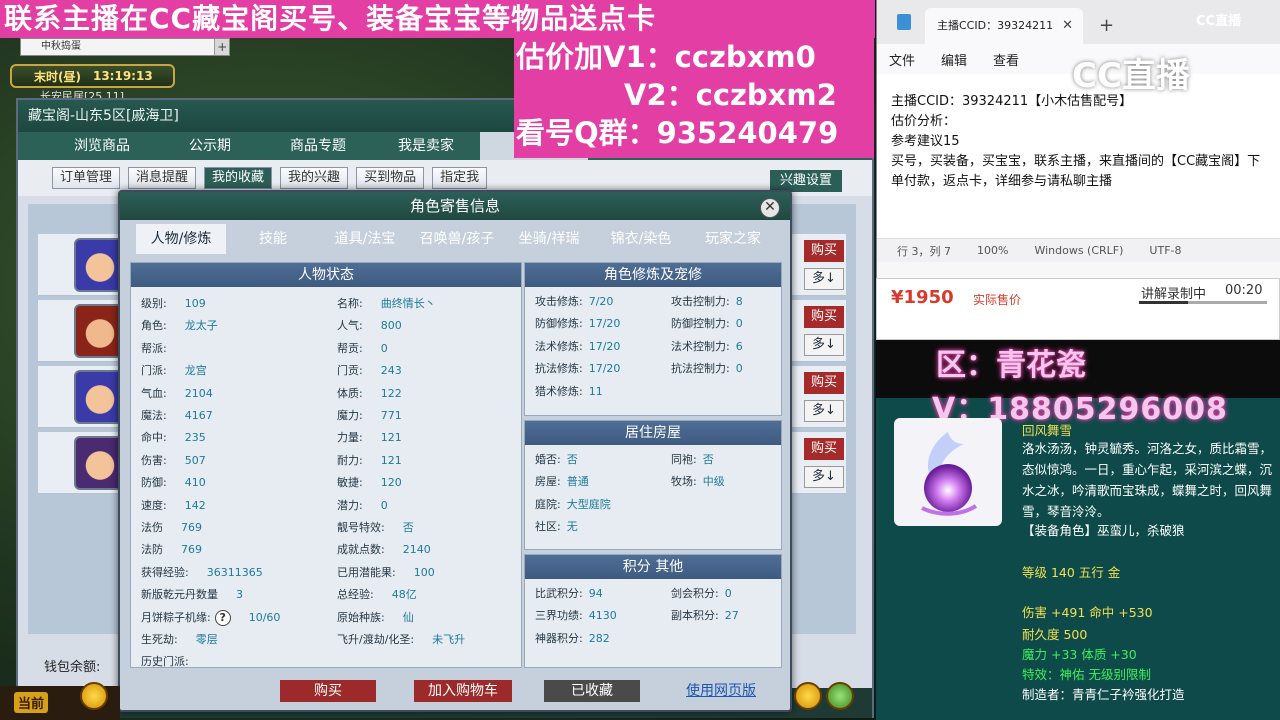 Image resolution: width=1280 pixels, height=720 pixels. I want to click on nav-seller: 我是卖家, so click(426, 146).